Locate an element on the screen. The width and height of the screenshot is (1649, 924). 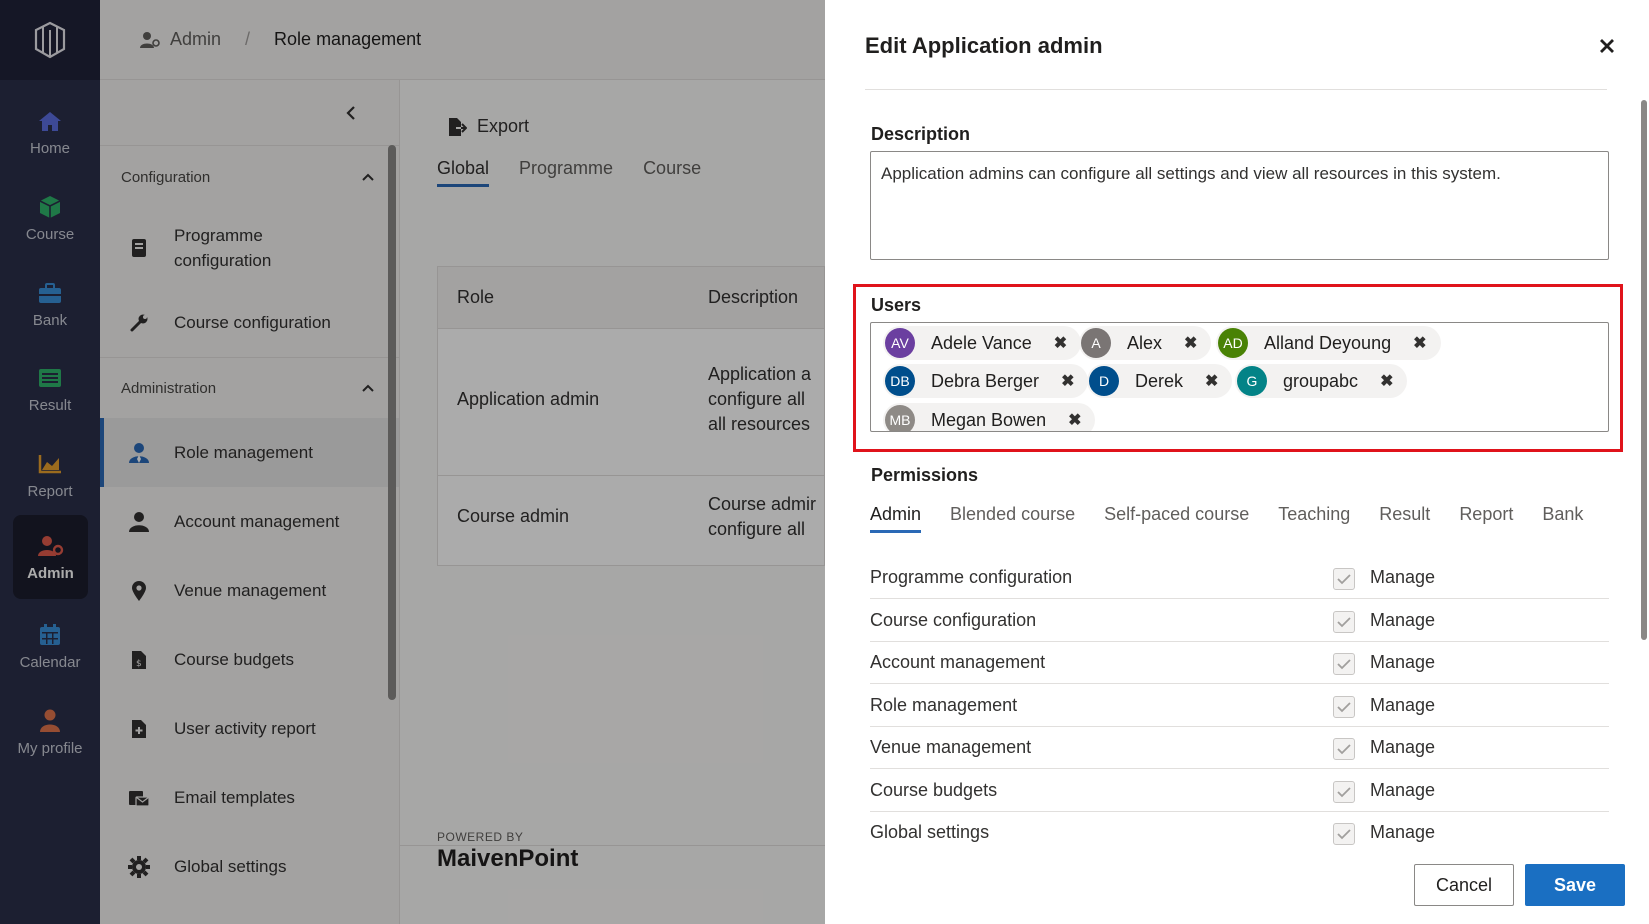
permission-name: Course configuration is located at coordinates (953, 619).